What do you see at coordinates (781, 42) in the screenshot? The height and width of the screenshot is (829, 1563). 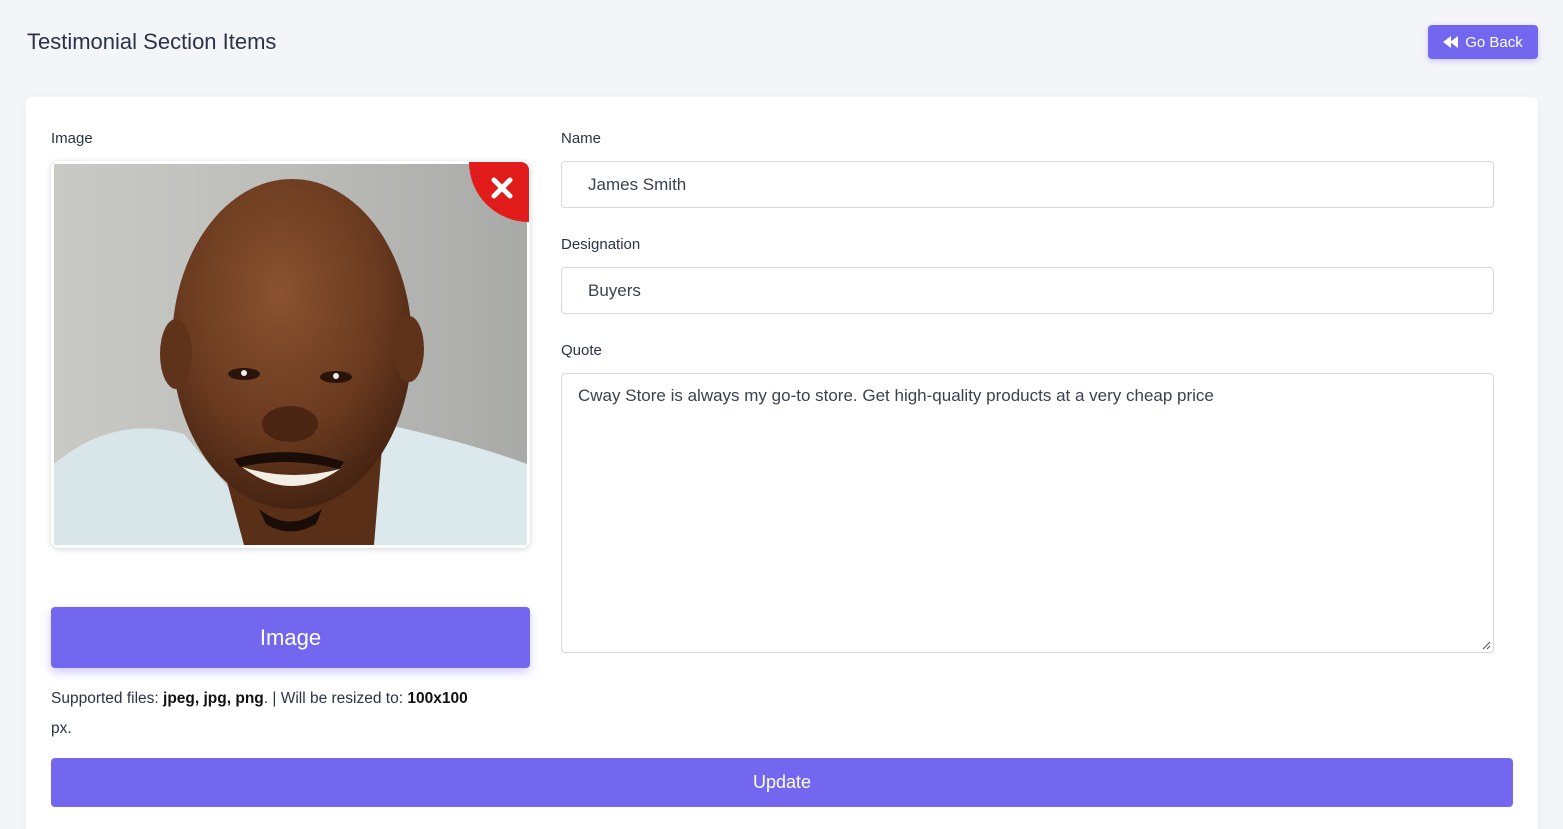 I see `page-header: Testimonial Section Items Go Back` at bounding box center [781, 42].